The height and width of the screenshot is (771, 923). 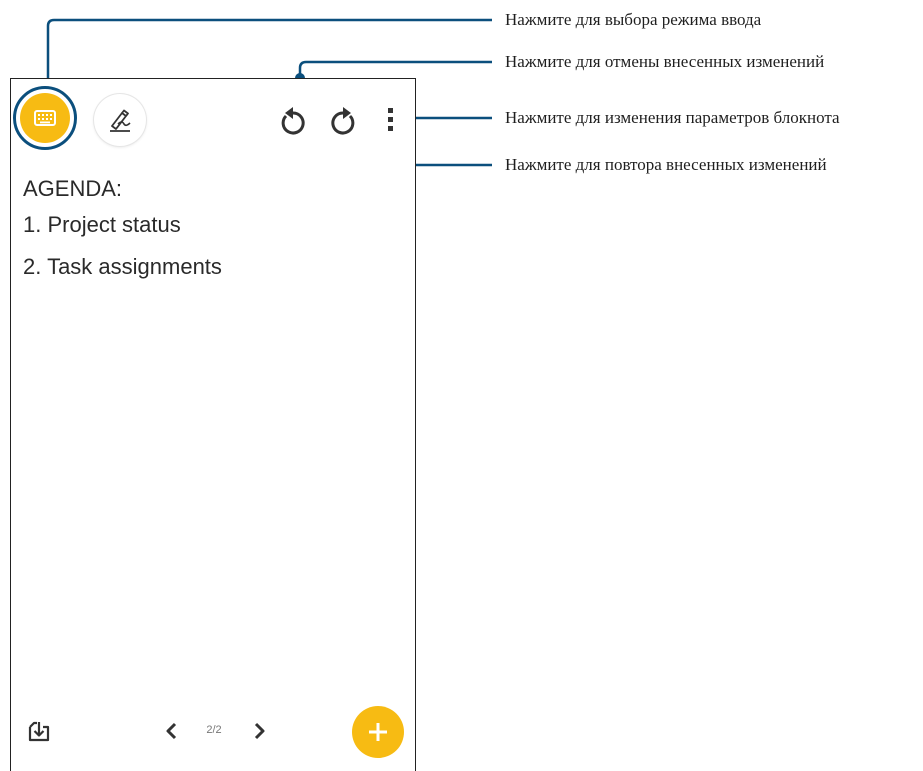 I want to click on undo-icon, so click(x=293, y=122).